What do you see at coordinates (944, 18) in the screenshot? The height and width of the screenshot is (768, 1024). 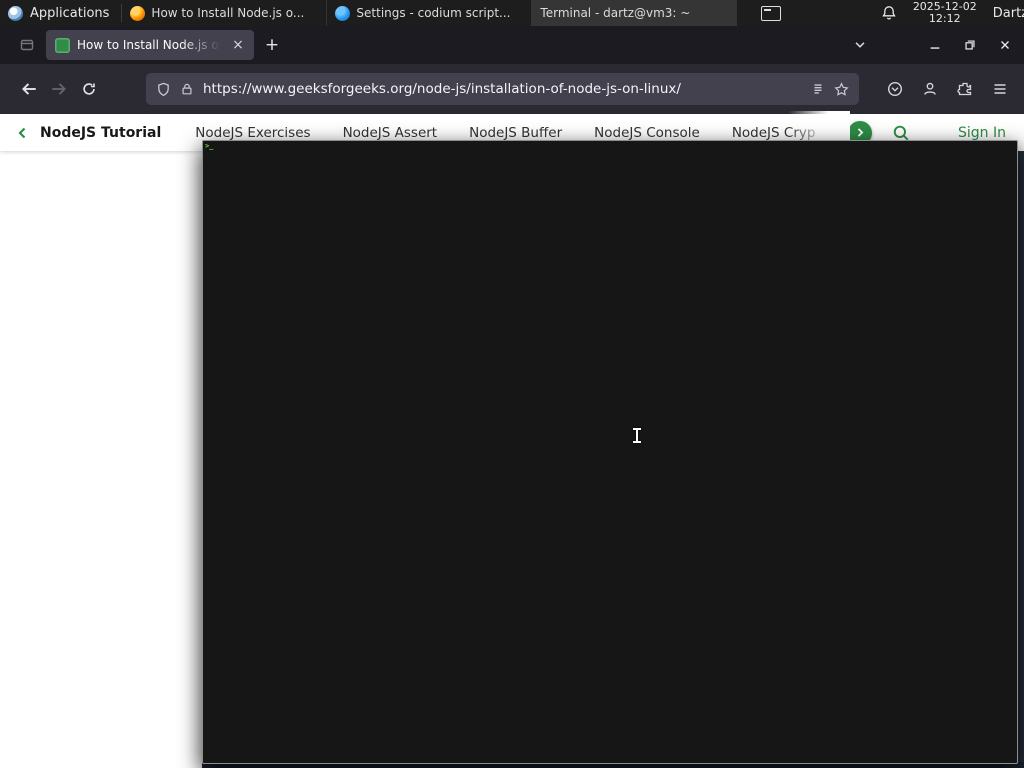 I see `clock-time: 12:12` at bounding box center [944, 18].